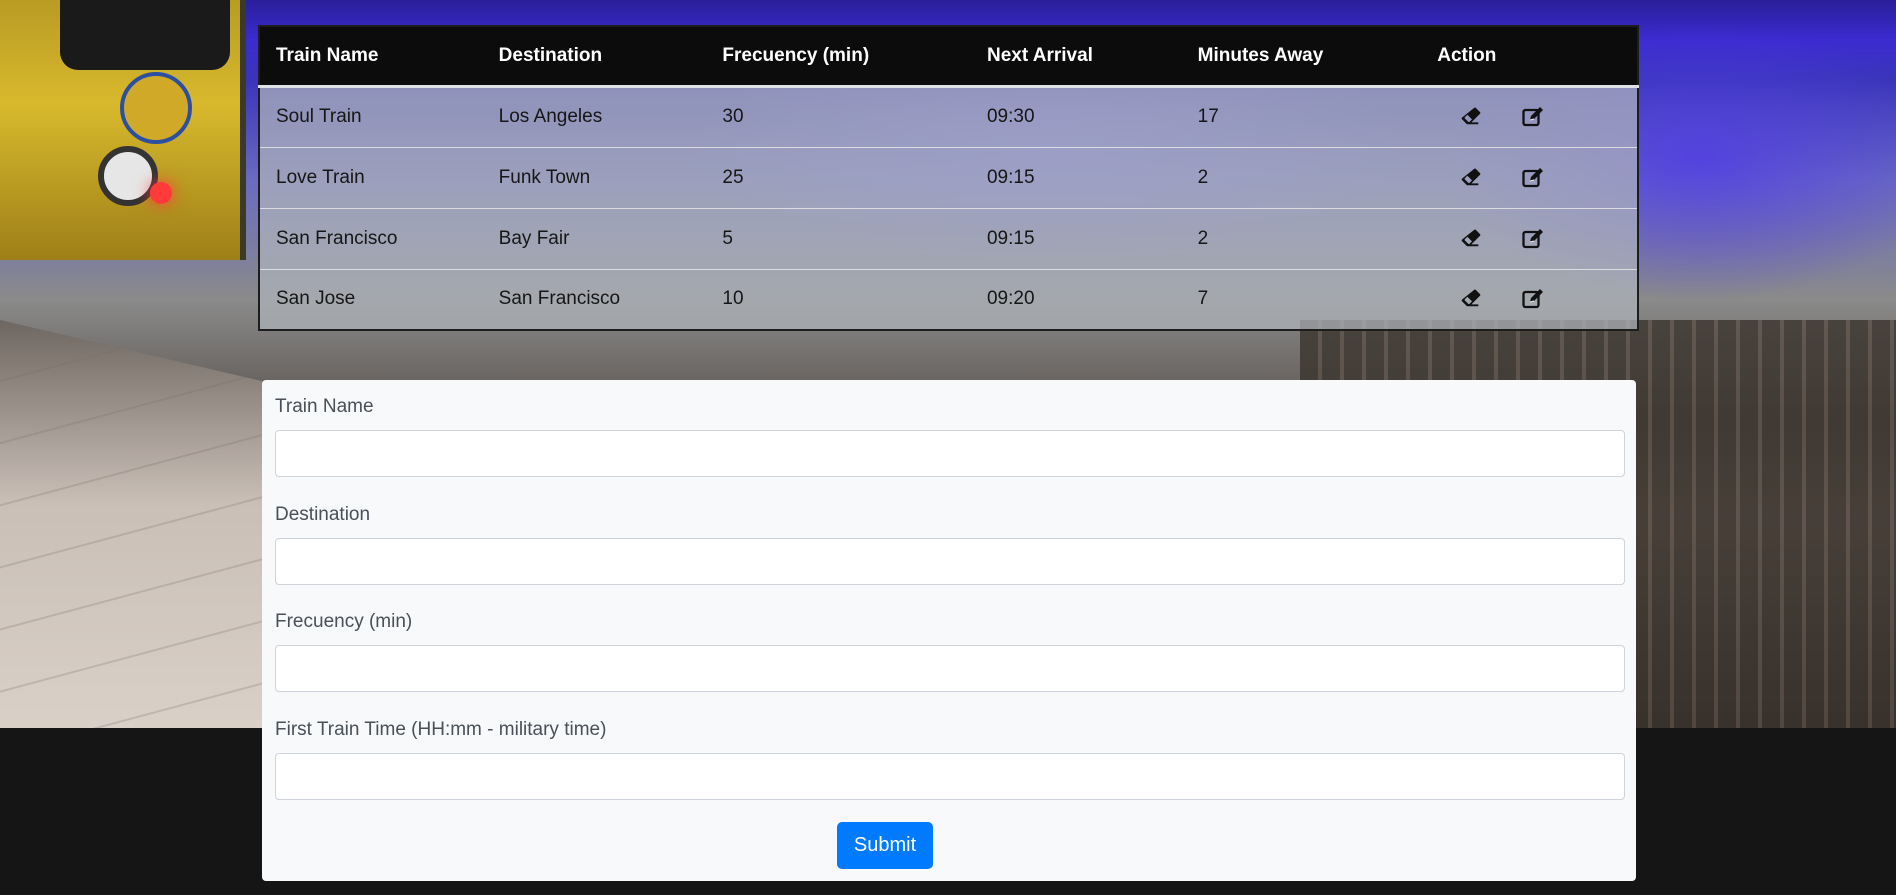 The height and width of the screenshot is (895, 1896). What do you see at coordinates (371, 238) in the screenshot?
I see `cell-train-name: San Francisco` at bounding box center [371, 238].